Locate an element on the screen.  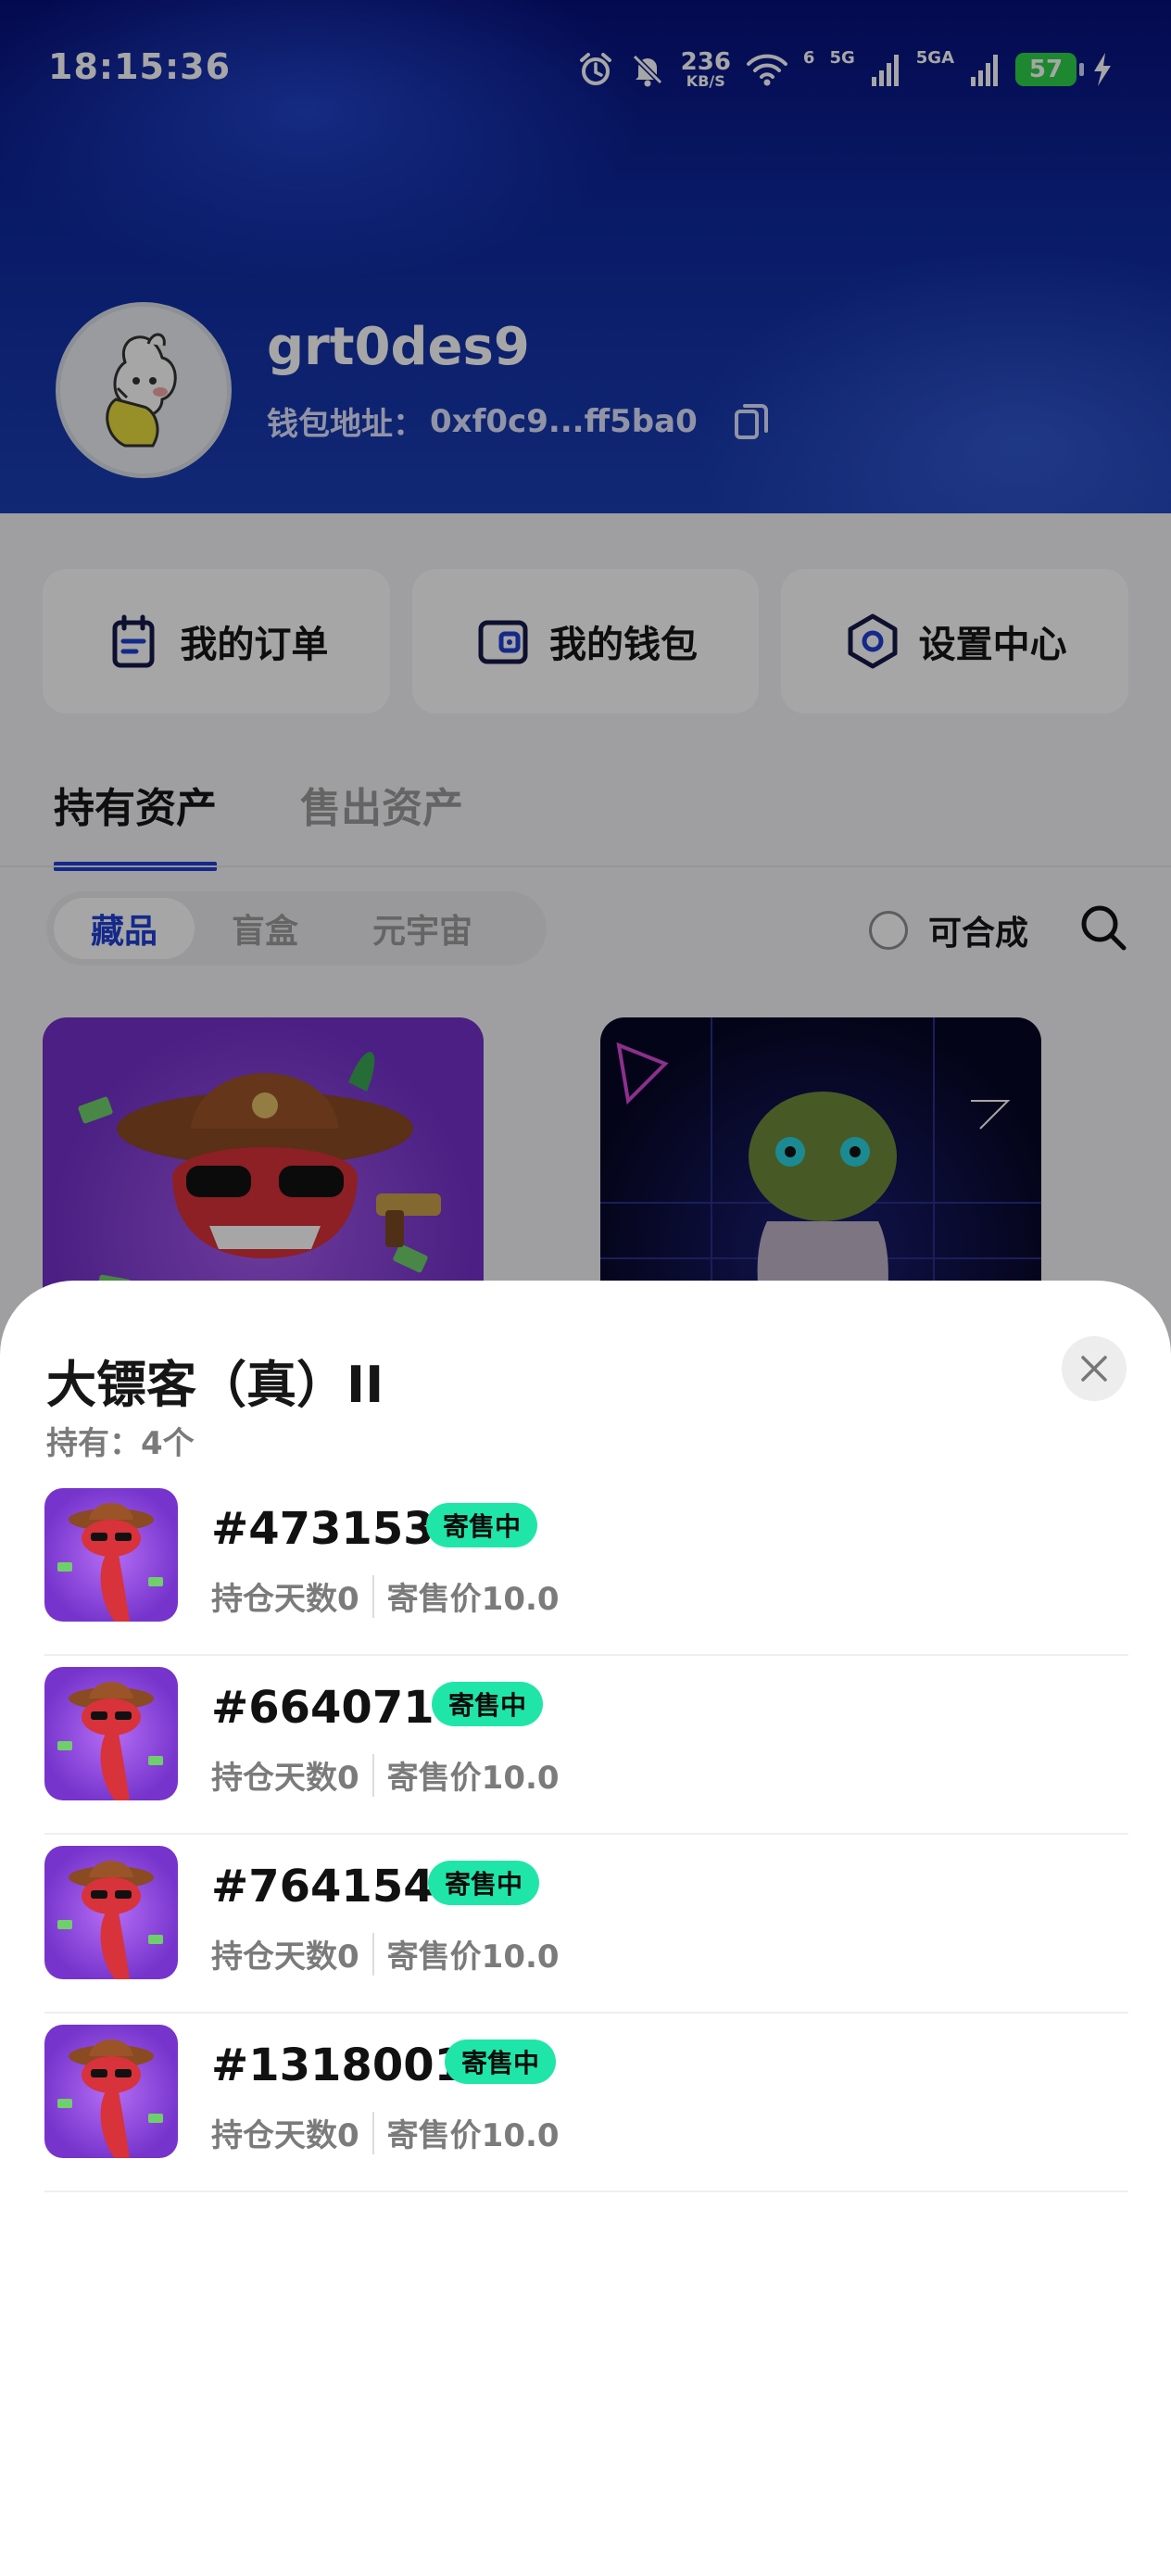
close-icon is located at coordinates (1094, 1369).